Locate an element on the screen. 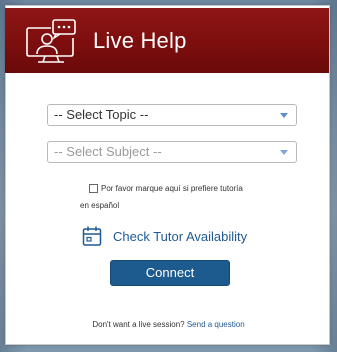  calendar-icon is located at coordinates (92, 236).